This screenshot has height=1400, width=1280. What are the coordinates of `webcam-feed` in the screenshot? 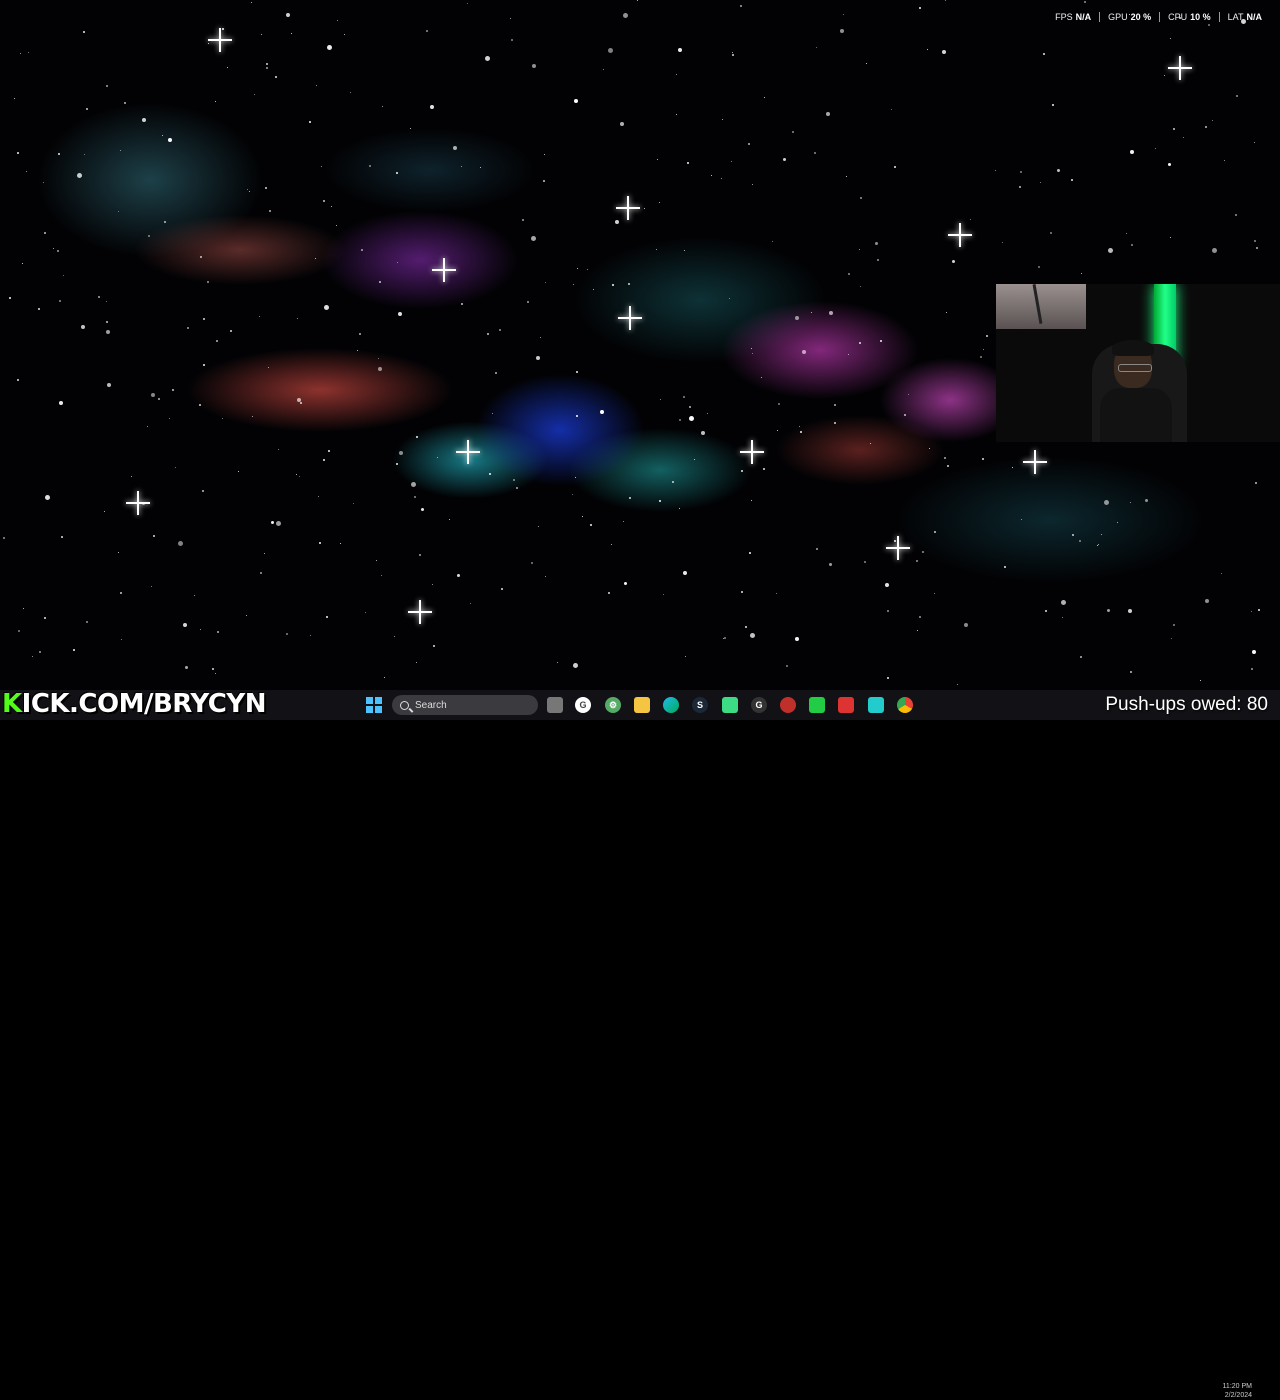 It's located at (1138, 363).